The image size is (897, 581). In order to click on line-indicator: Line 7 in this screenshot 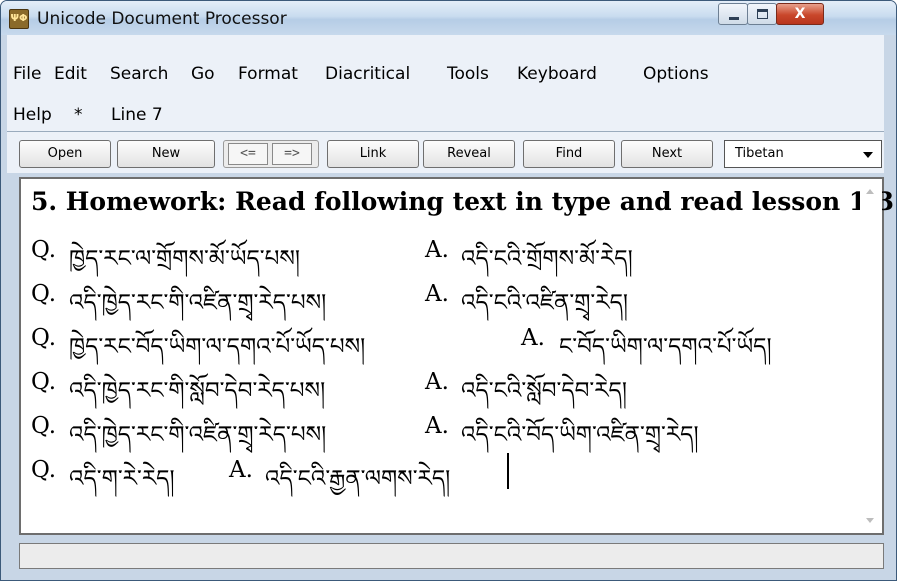, I will do `click(137, 115)`.